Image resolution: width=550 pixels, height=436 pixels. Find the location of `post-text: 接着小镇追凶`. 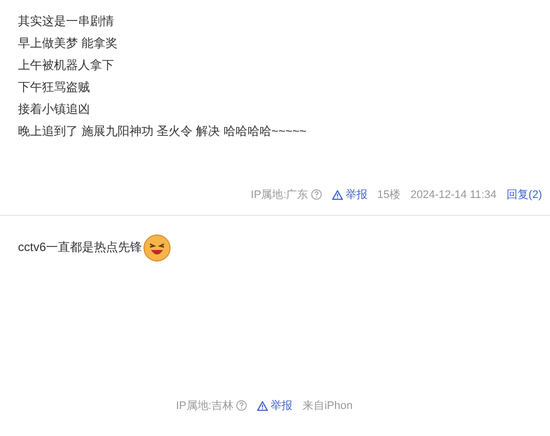

post-text: 接着小镇追凶 is located at coordinates (54, 109).